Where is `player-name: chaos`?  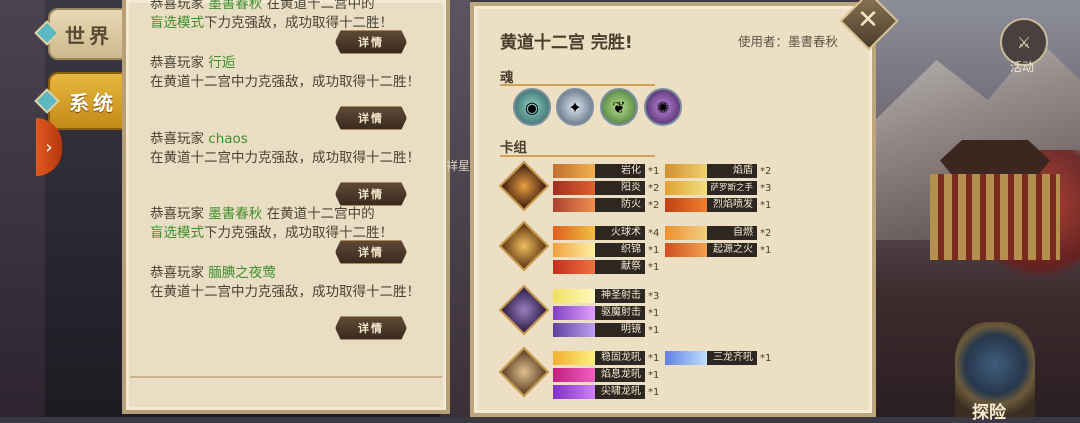 player-name: chaos is located at coordinates (228, 139).